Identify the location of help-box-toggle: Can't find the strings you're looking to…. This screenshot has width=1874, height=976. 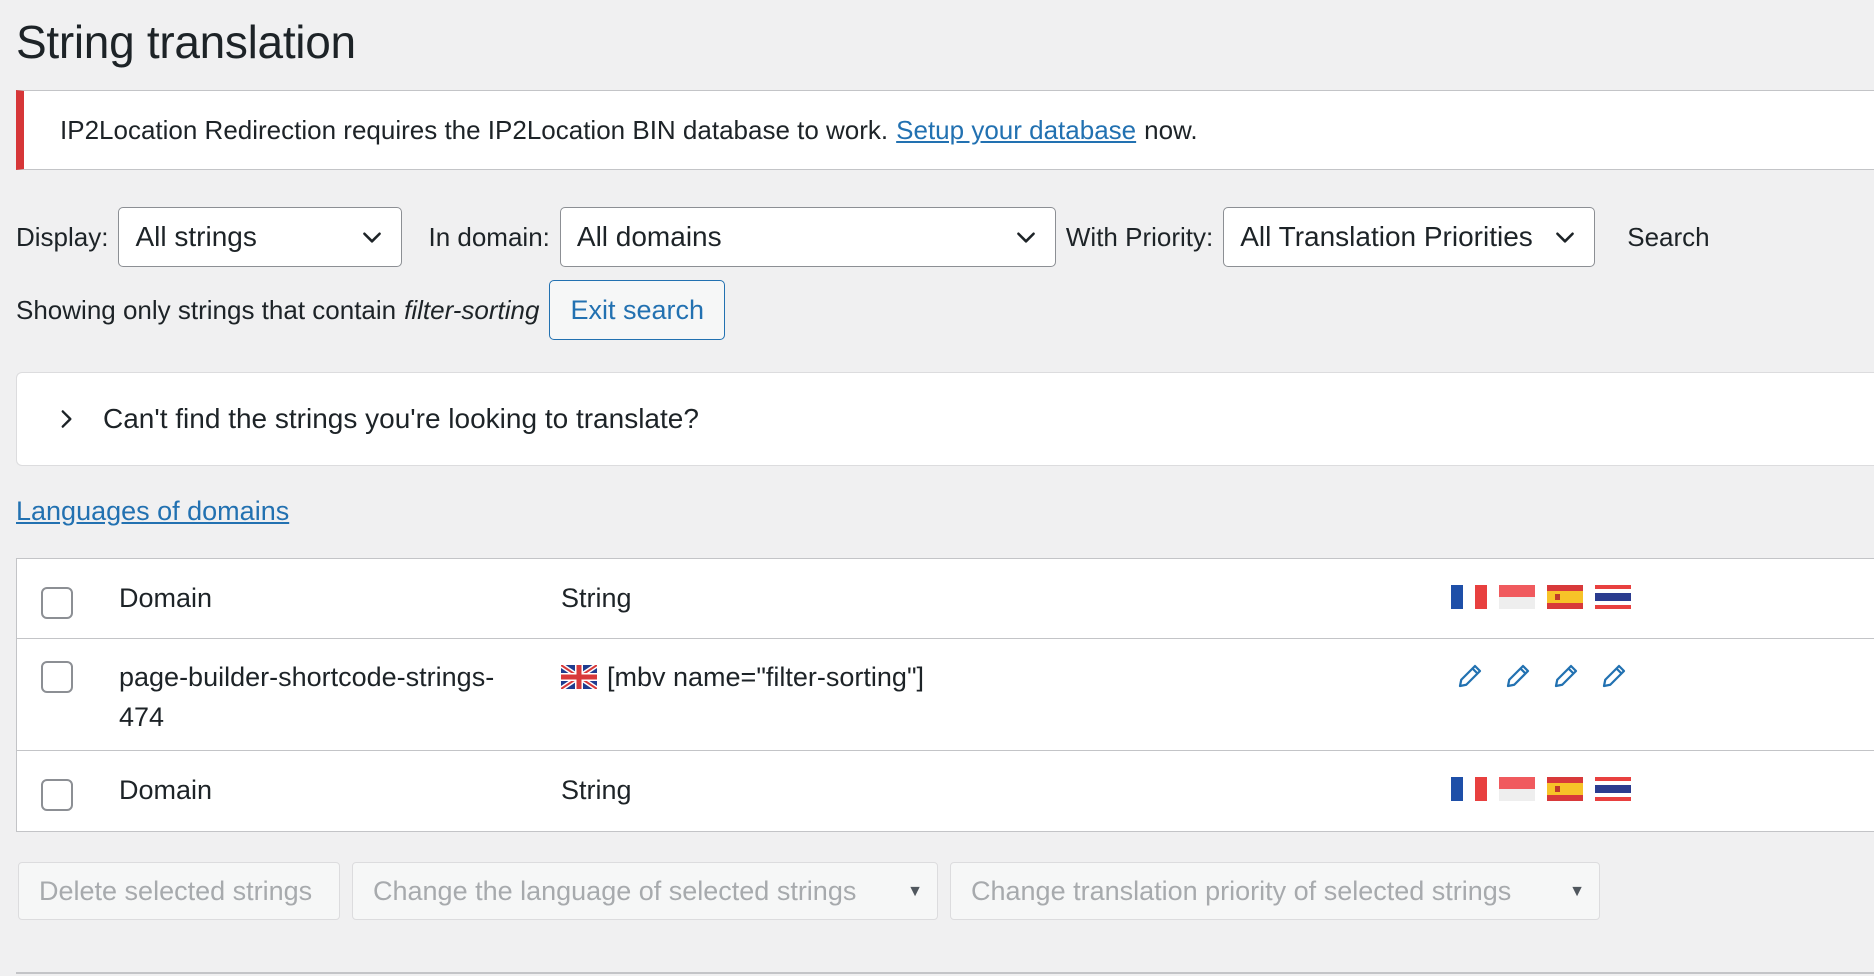
(945, 419).